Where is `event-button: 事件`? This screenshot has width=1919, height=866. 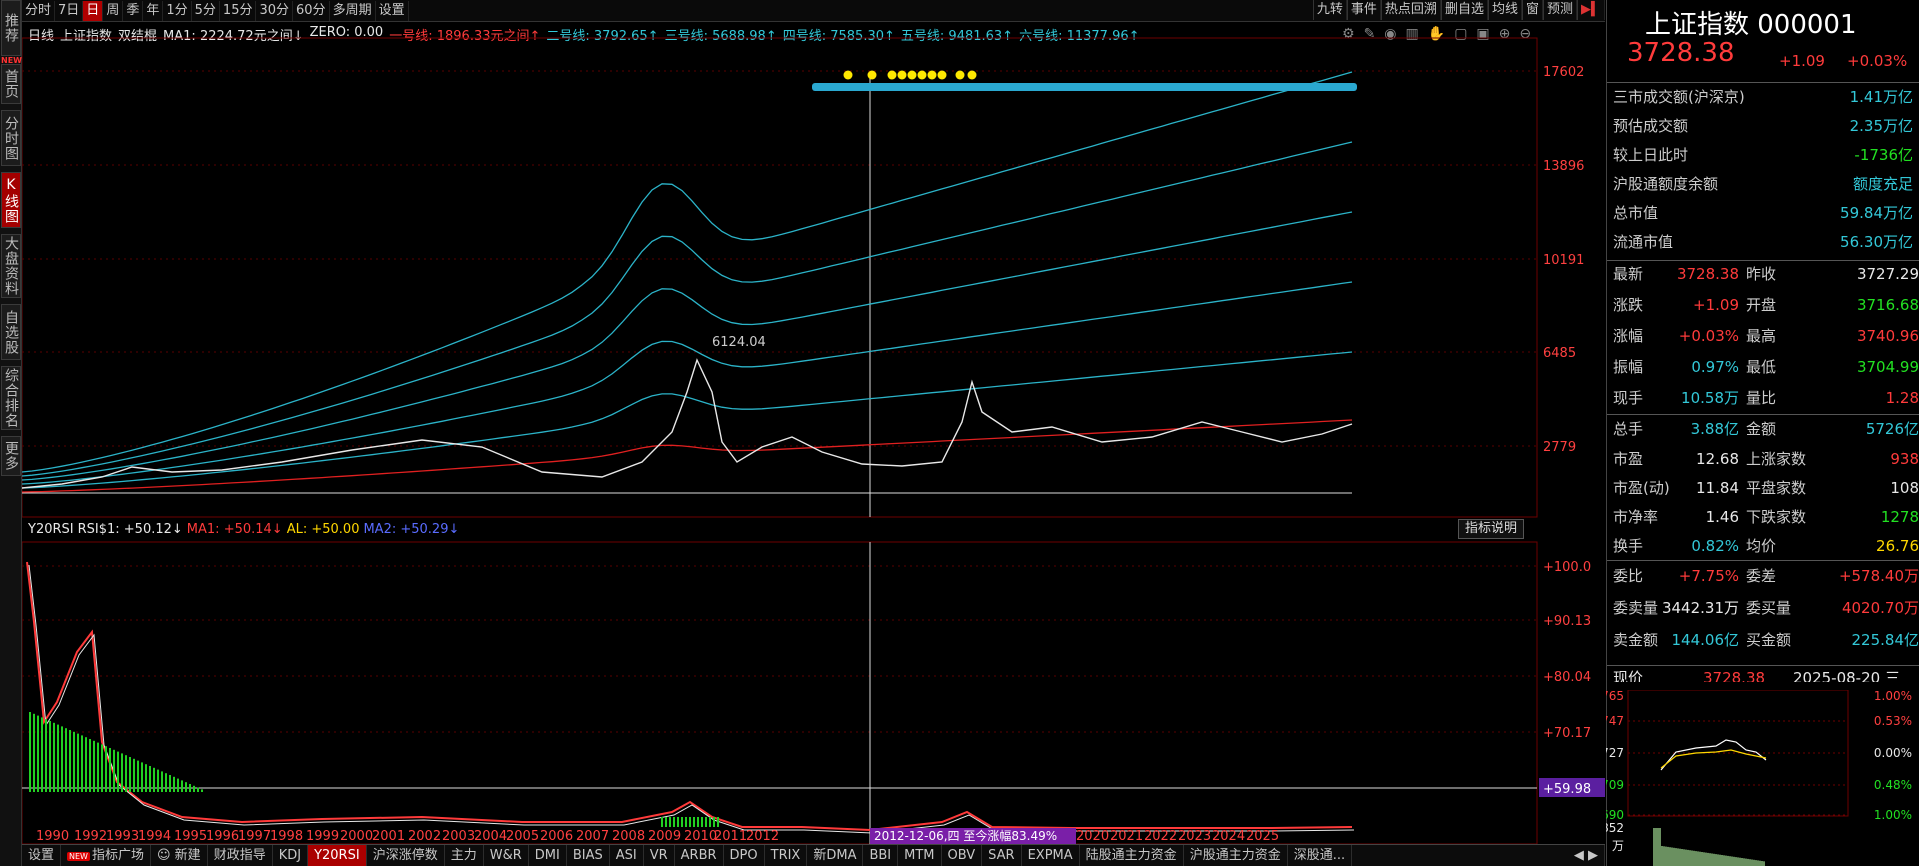 event-button: 事件 is located at coordinates (1363, 10).